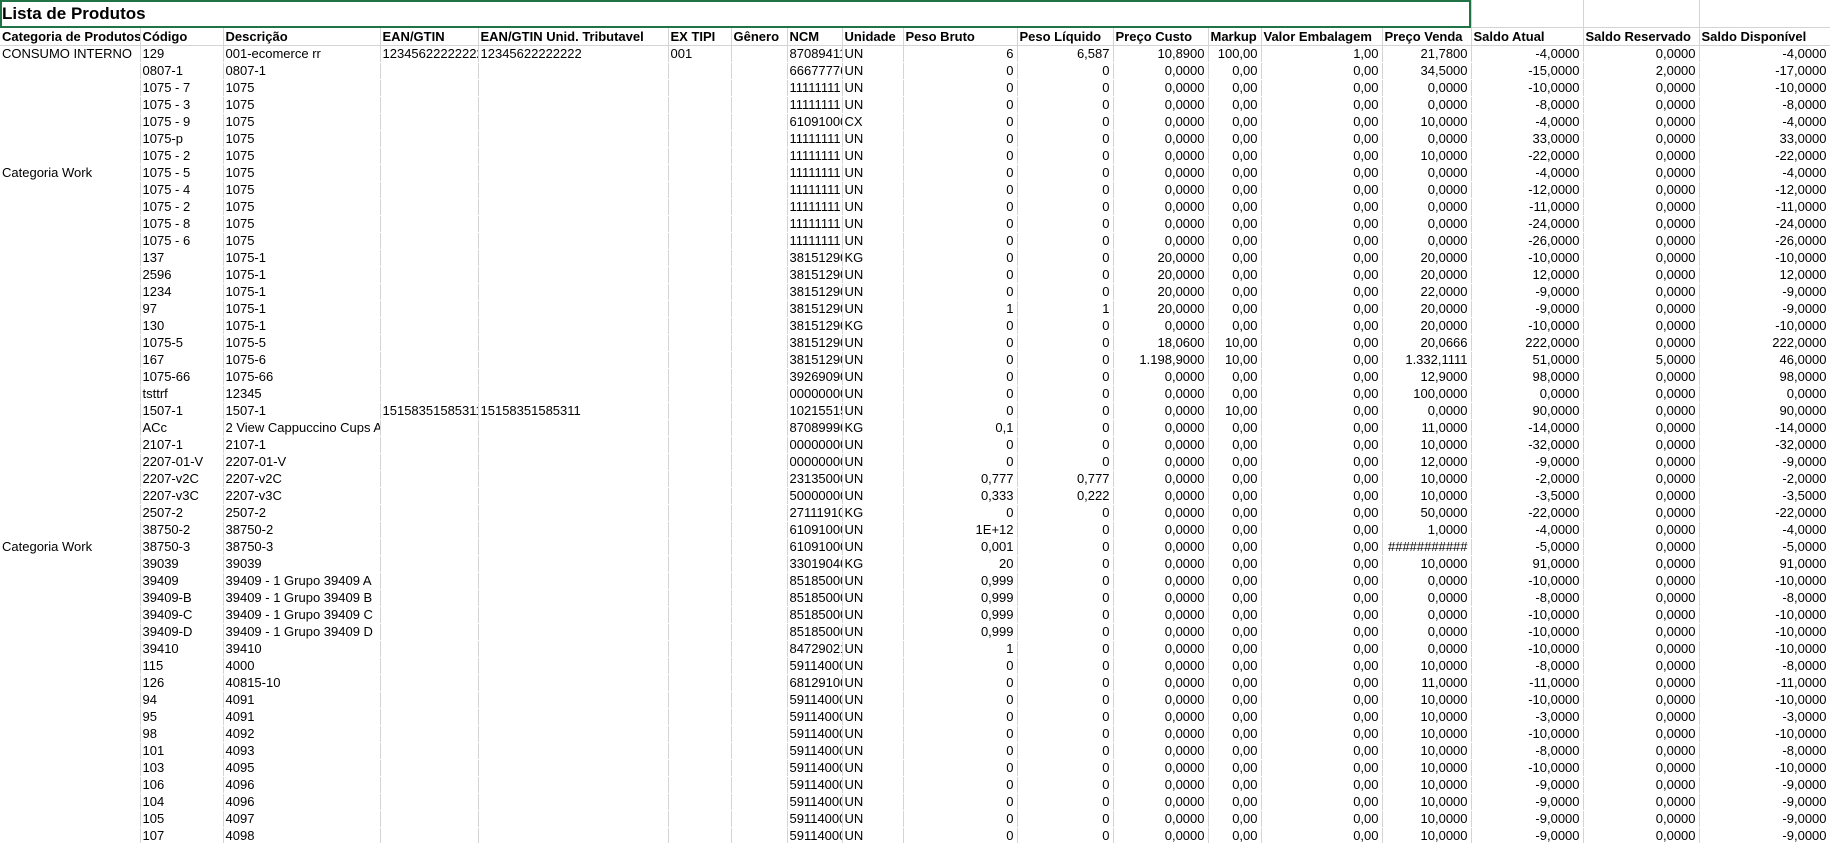  Describe the element at coordinates (1764, 224) in the screenshot. I see `cell: -24,0000` at that location.